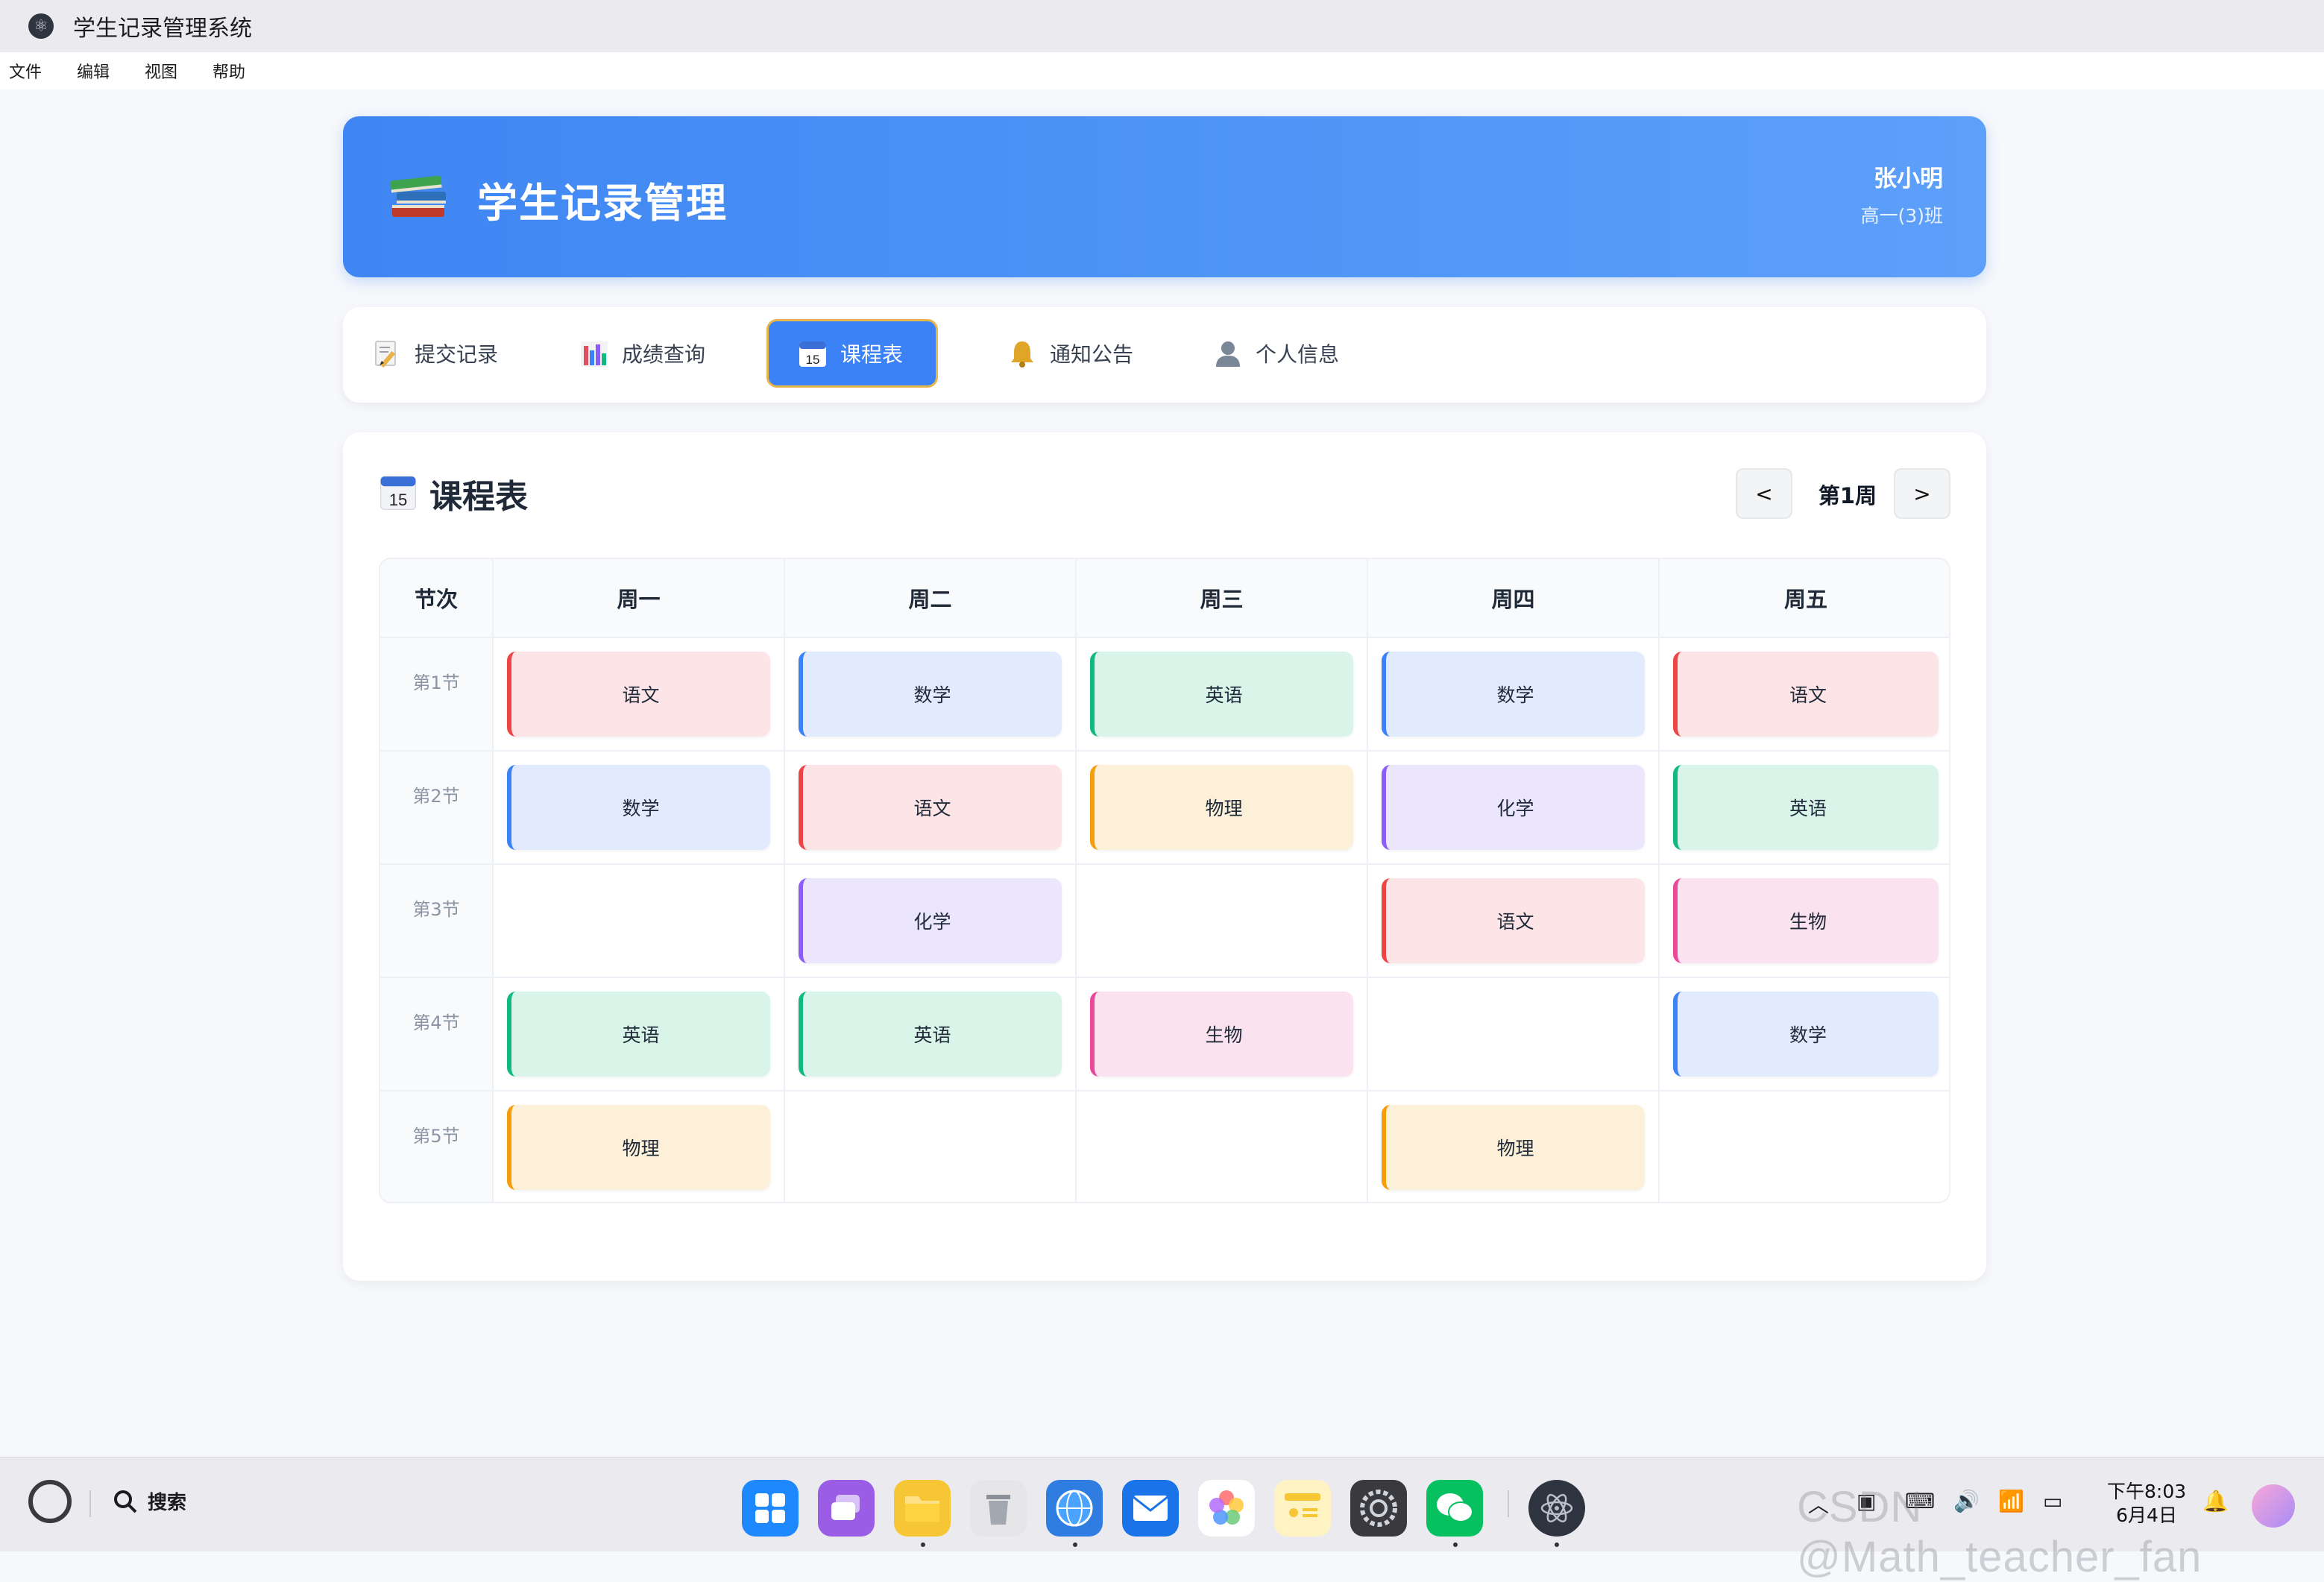 Image resolution: width=2324 pixels, height=1582 pixels. I want to click on bell-icon, so click(1023, 353).